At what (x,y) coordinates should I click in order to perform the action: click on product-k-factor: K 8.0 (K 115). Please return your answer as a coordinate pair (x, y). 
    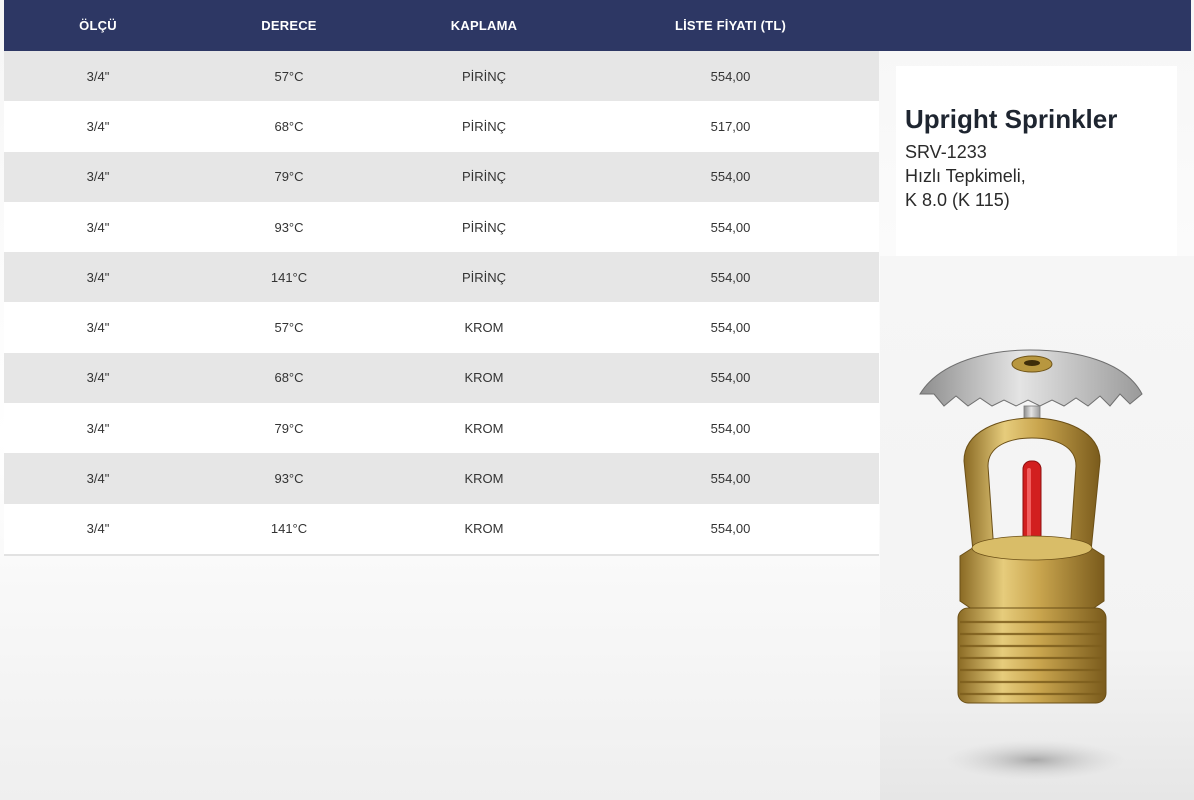
    Looking at the image, I should click on (957, 200).